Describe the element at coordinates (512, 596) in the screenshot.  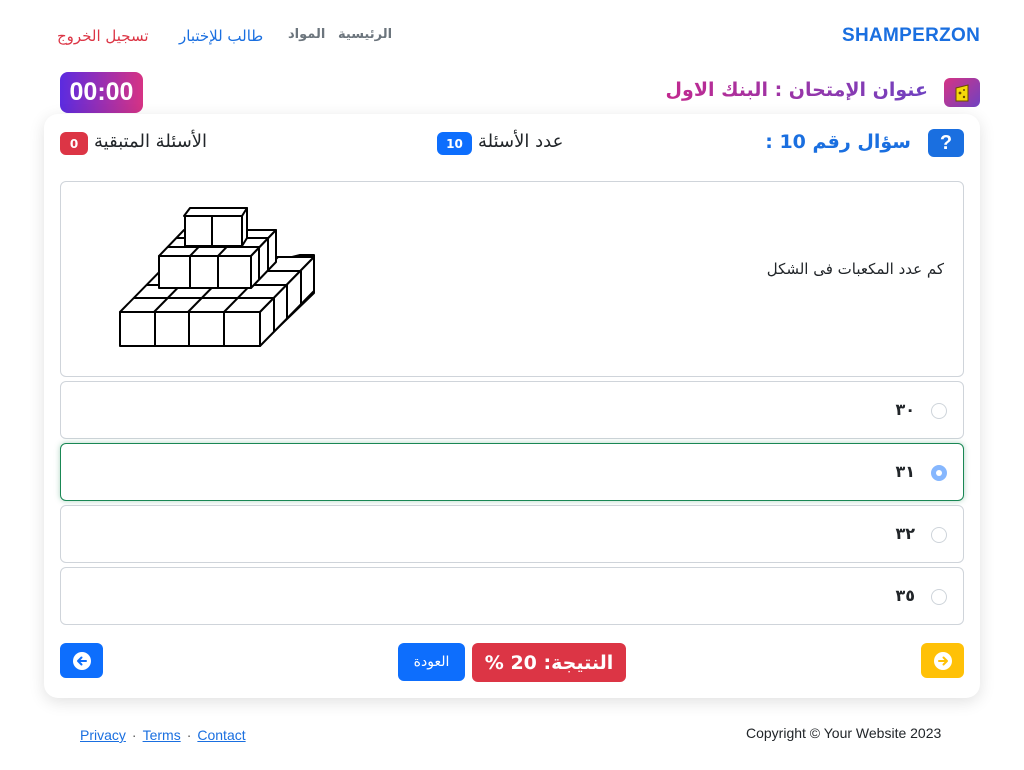
I see `answer-option-4: ٣٥` at that location.